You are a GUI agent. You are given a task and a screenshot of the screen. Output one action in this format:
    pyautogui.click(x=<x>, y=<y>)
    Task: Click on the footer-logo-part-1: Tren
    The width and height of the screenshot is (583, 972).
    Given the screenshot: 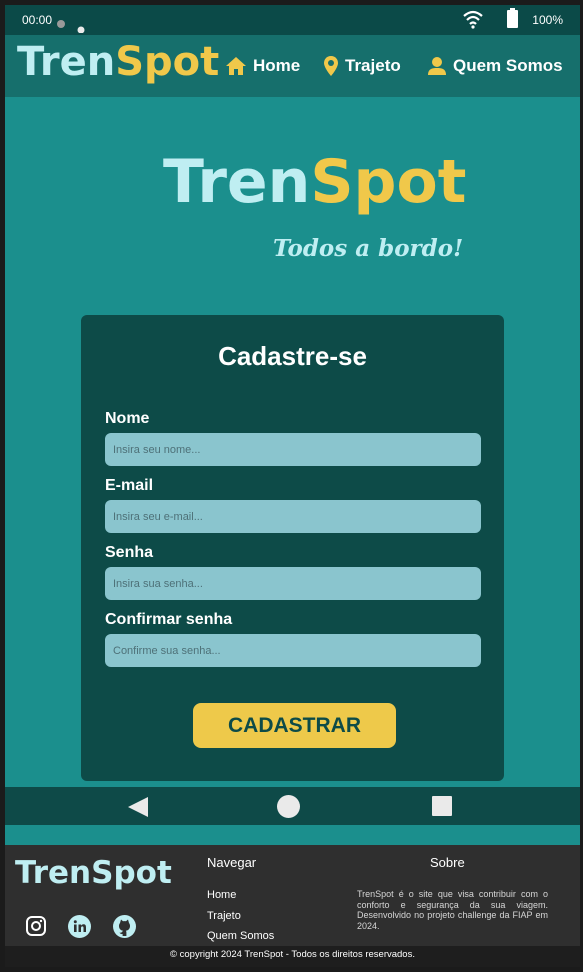 What is the action you would take?
    pyautogui.click(x=53, y=873)
    